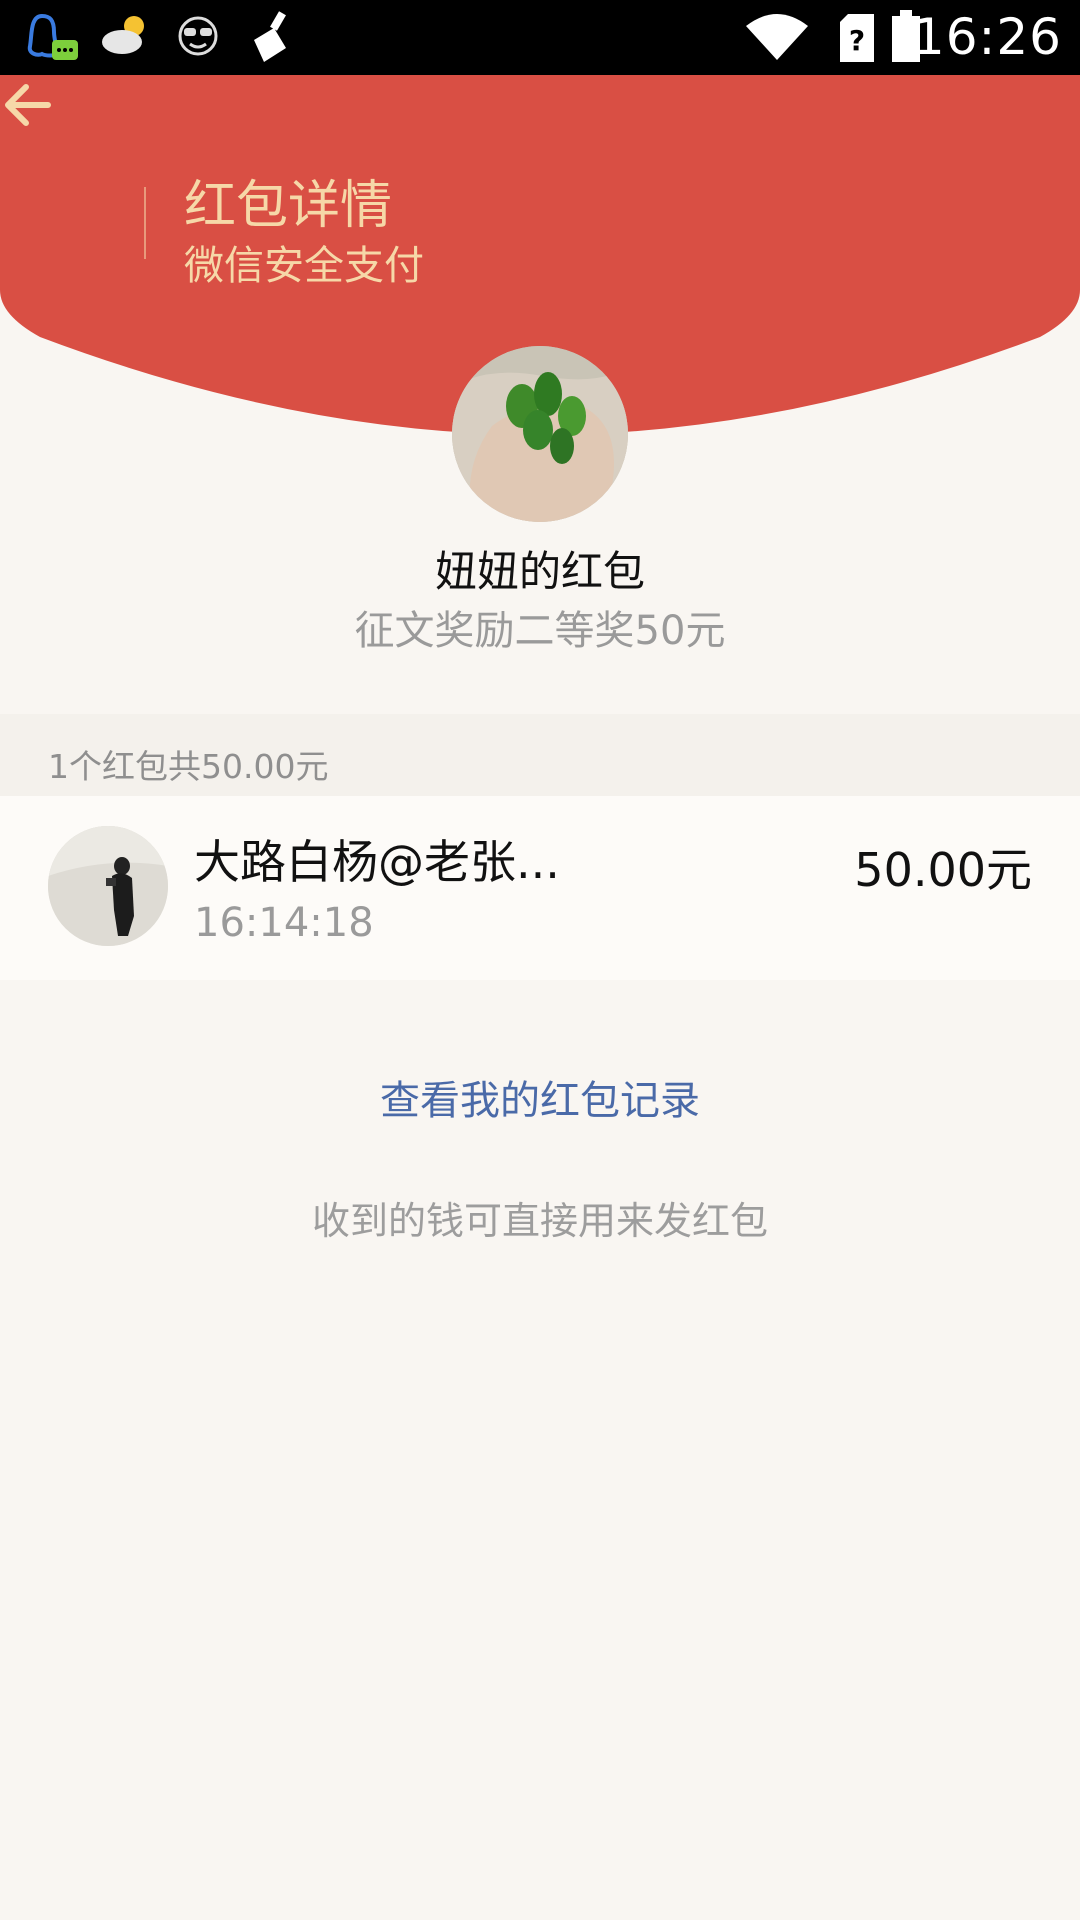 The width and height of the screenshot is (1080, 1920). Describe the element at coordinates (539, 1221) in the screenshot. I see `footnote-text: 收到的钱可直接用来发红包` at that location.